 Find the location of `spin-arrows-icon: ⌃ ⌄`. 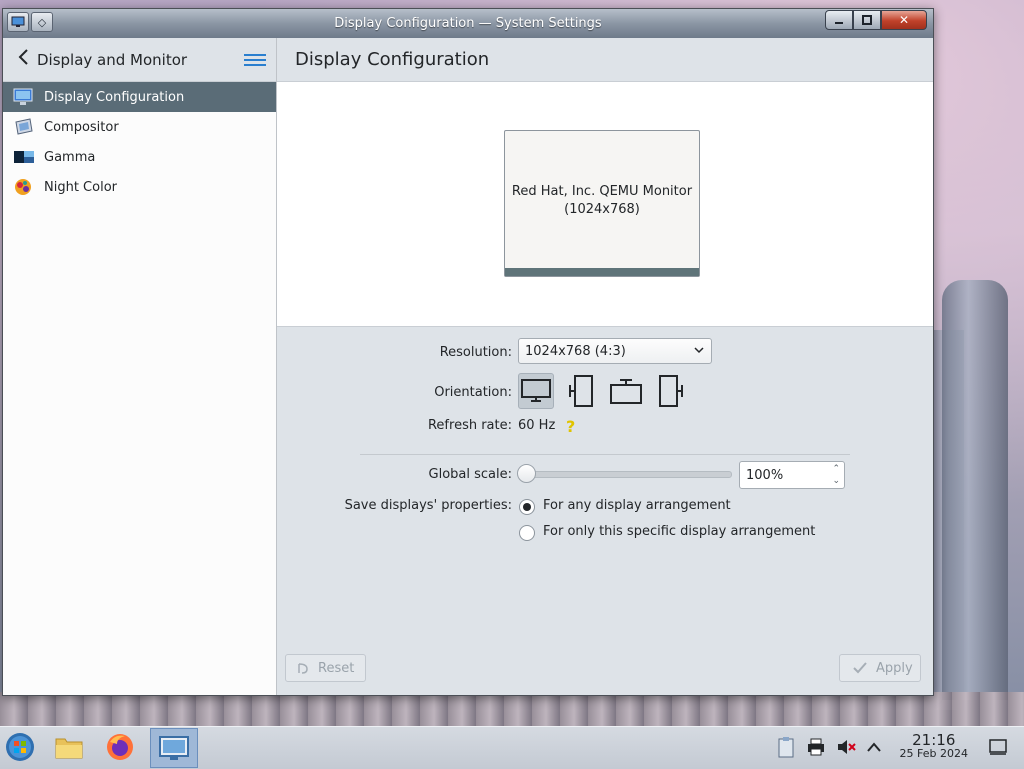

spin-arrows-icon: ⌃ ⌄ is located at coordinates (836, 475).